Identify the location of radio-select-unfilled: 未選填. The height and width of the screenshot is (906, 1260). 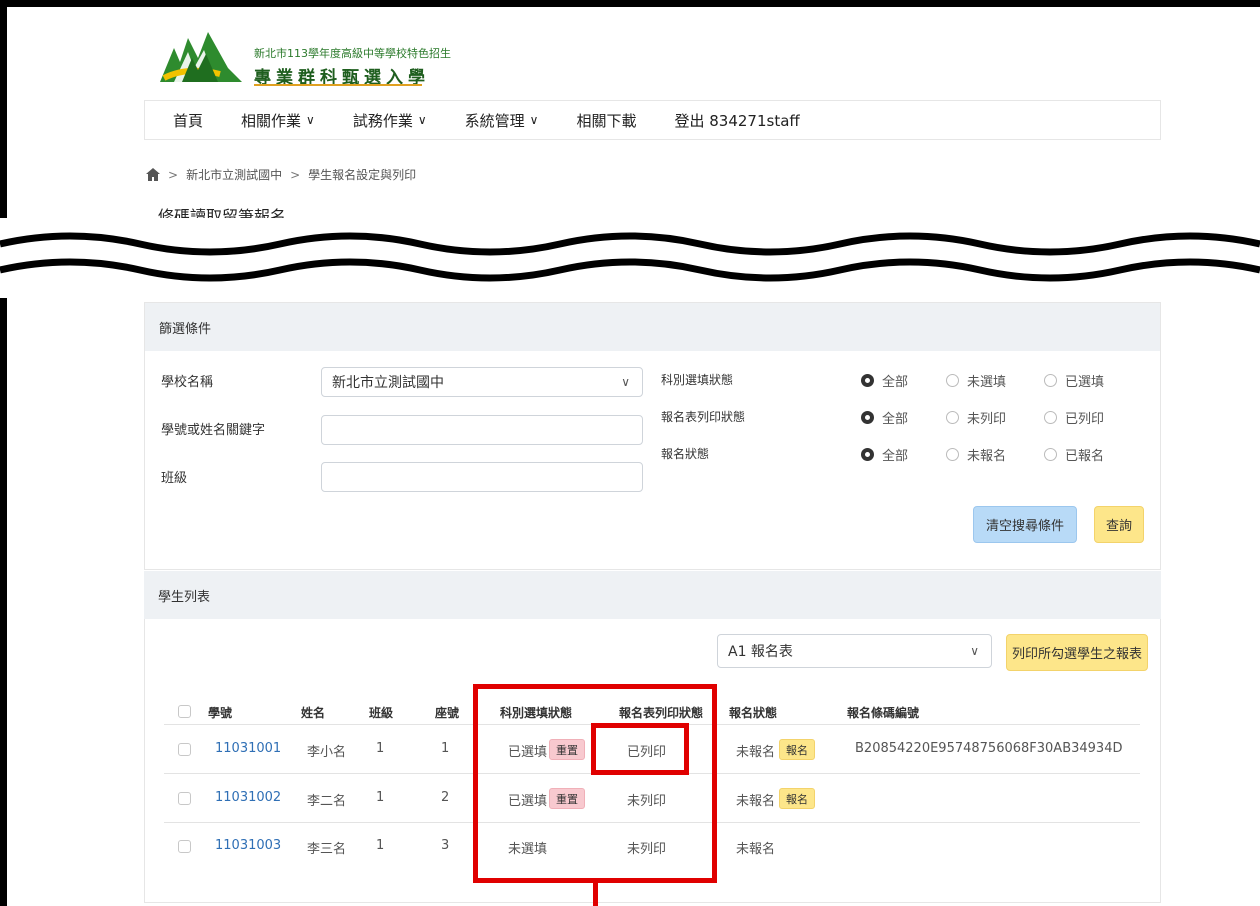
(976, 380).